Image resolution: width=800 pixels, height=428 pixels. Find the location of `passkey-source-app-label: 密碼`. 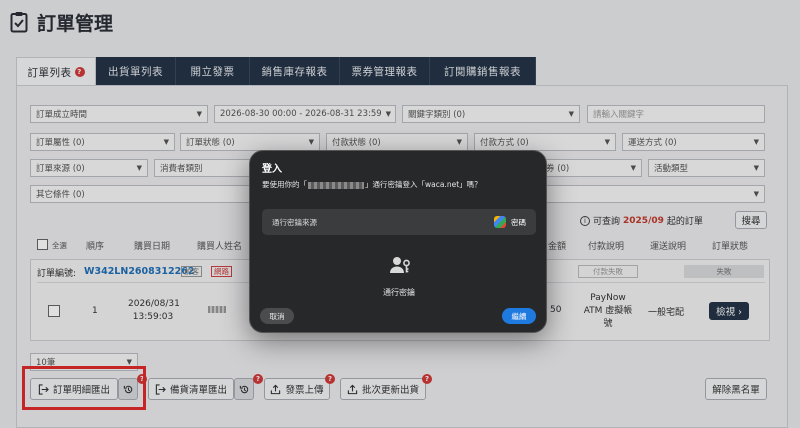

passkey-source-app-label: 密碼 is located at coordinates (518, 222).